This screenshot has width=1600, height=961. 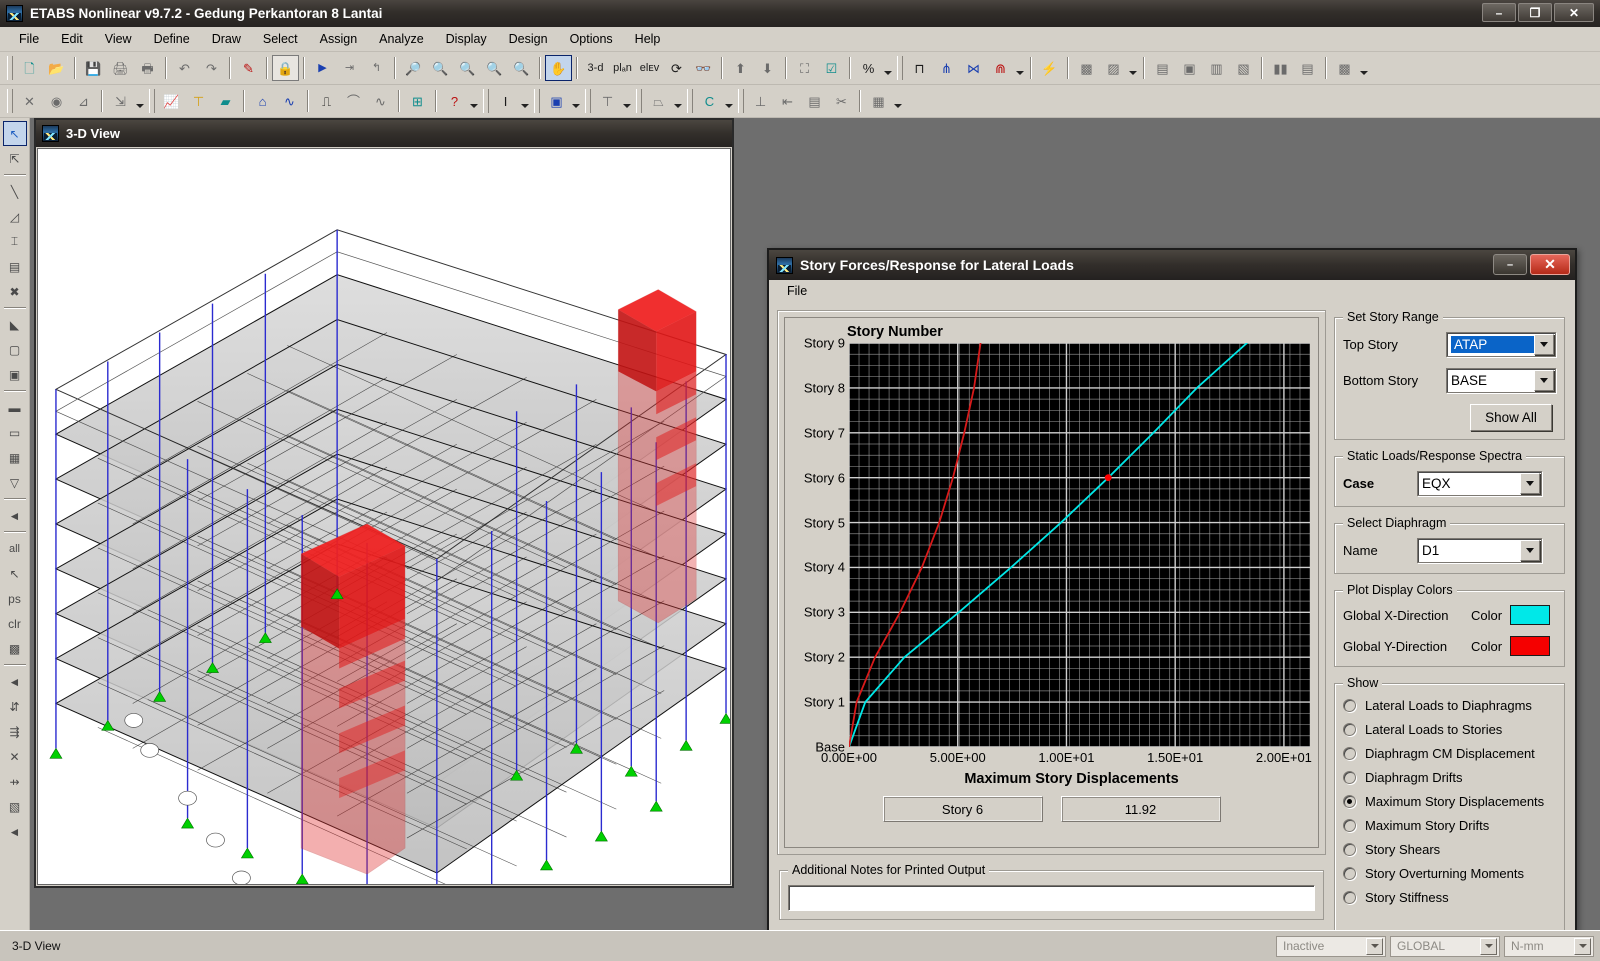 What do you see at coordinates (15, 598) in the screenshot?
I see `previous-selection-icon: ps` at bounding box center [15, 598].